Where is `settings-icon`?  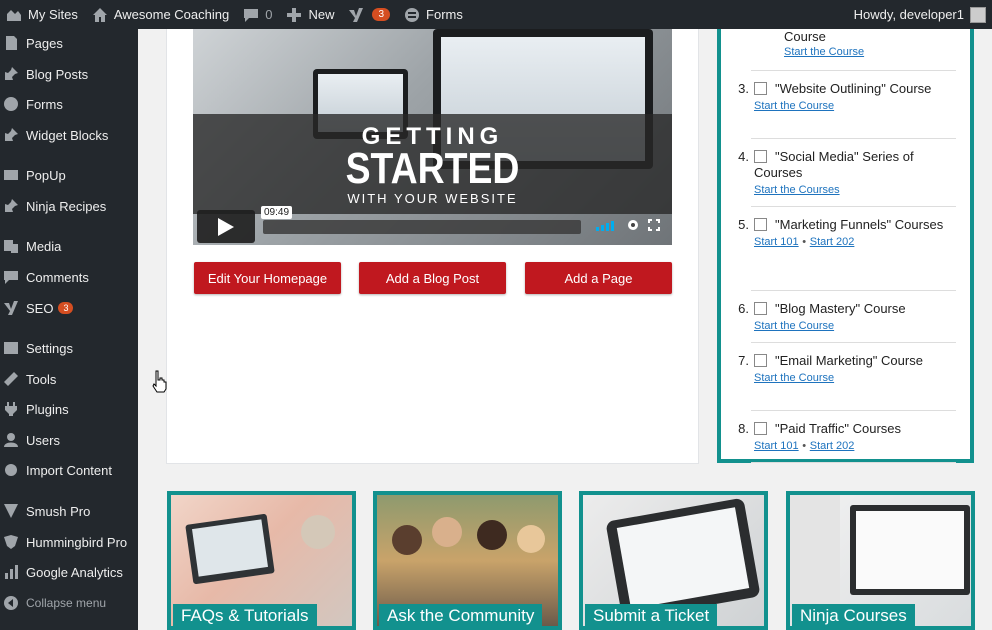
settings-icon is located at coordinates (11, 348).